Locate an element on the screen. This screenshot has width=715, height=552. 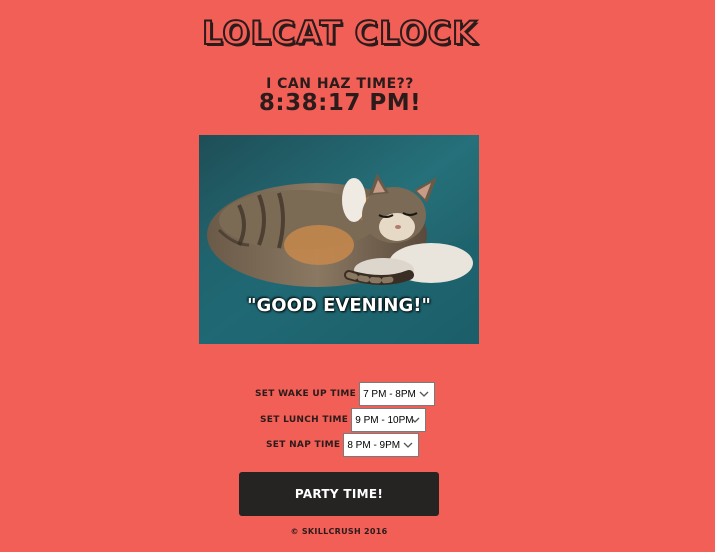
clock-display: 8:38:17 PM! is located at coordinates (340, 103).